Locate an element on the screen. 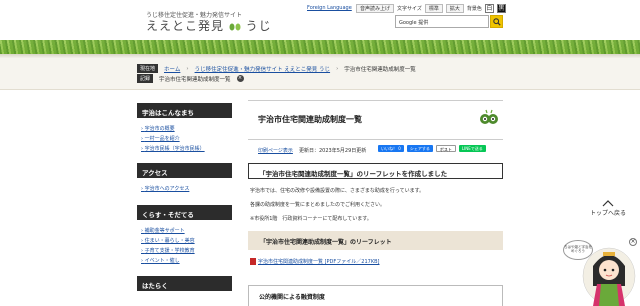 The image size is (640, 306). site-logo: ええとこ発見 うじ is located at coordinates (209, 25).